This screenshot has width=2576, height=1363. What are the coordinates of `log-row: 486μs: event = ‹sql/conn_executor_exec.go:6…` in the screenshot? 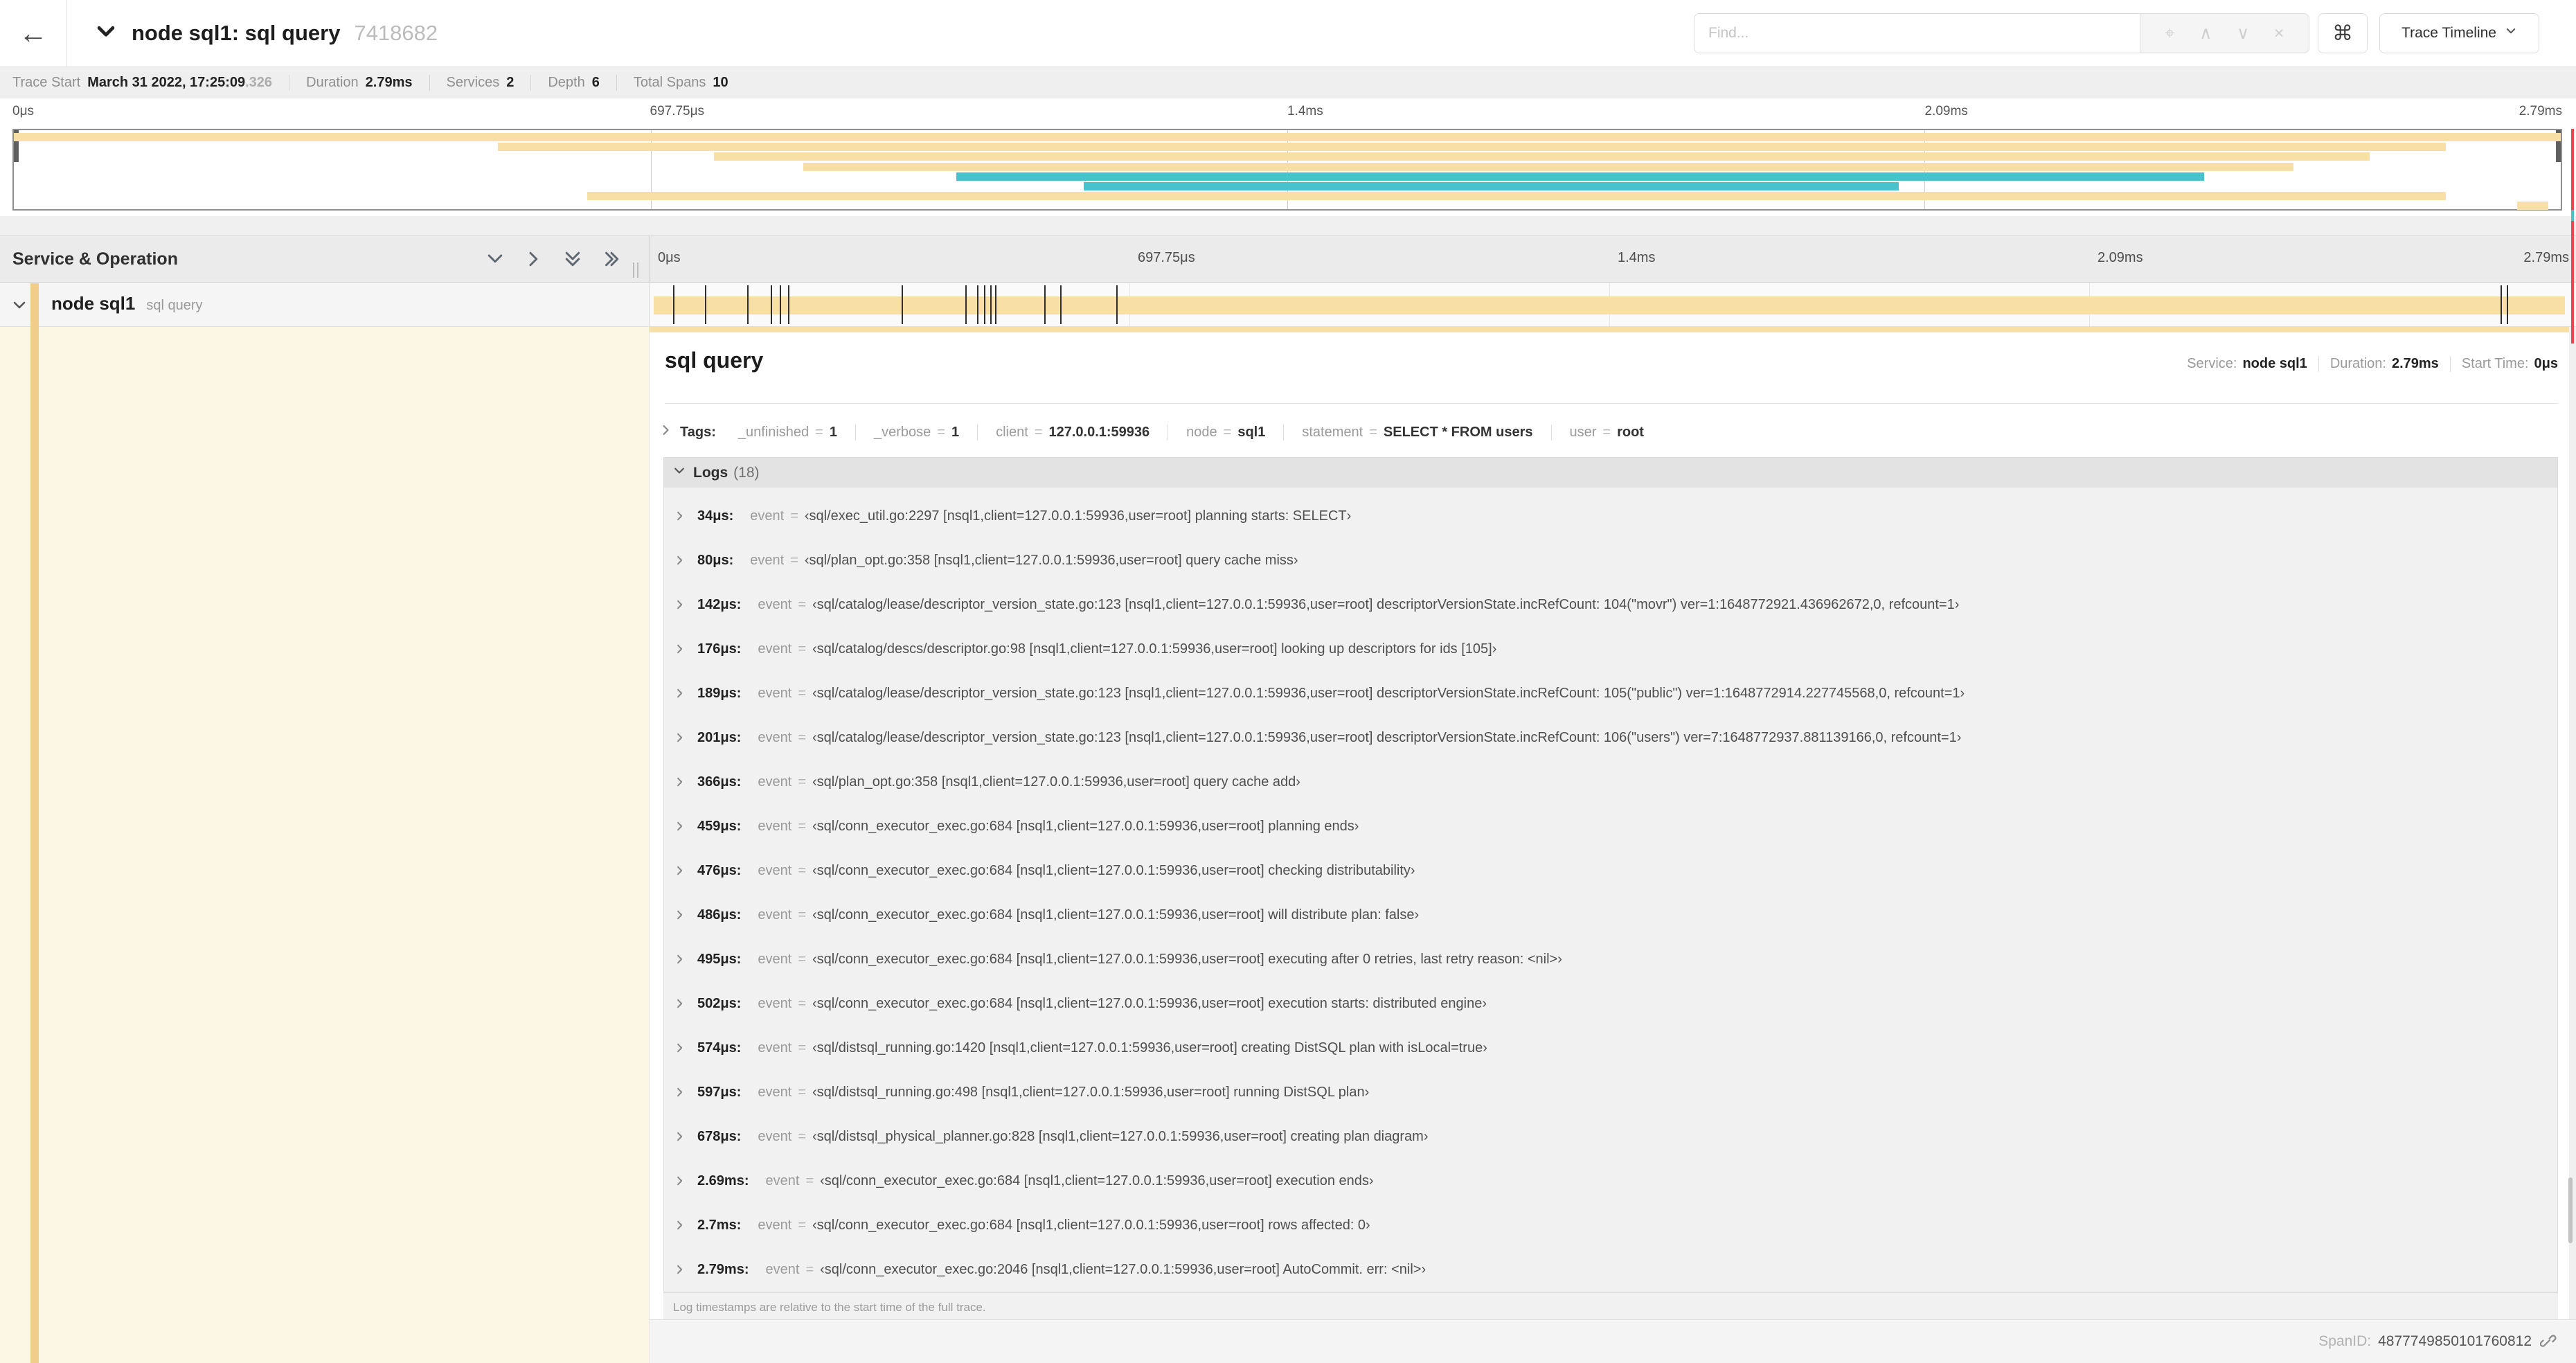 It's located at (1611, 915).